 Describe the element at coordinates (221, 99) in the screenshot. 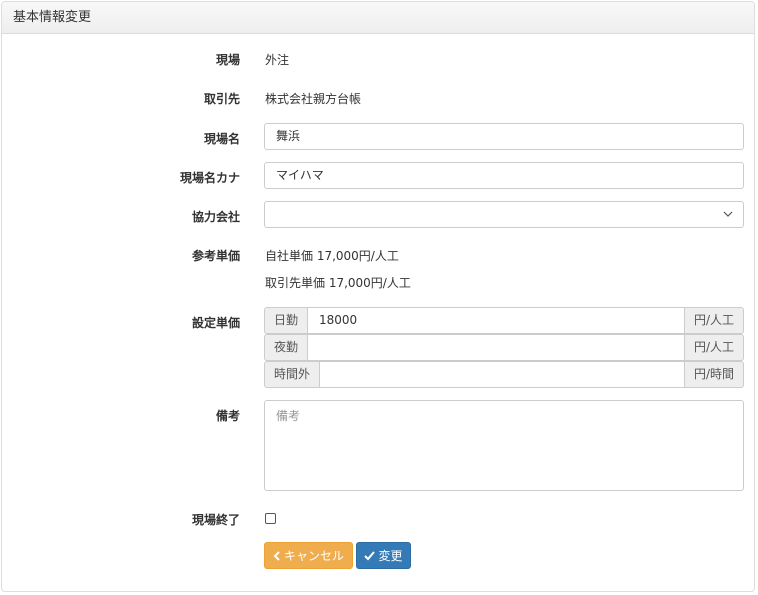

I see `client-label: 取引先` at that location.